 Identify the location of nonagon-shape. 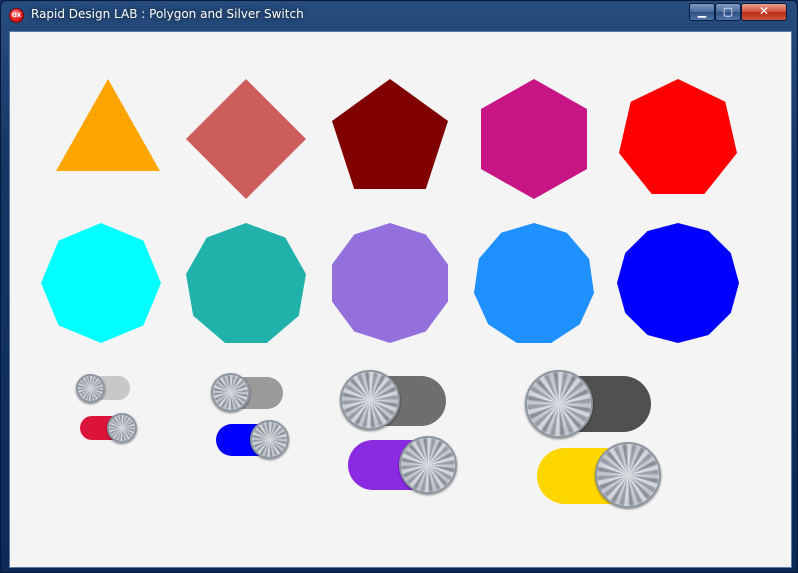
(246, 283).